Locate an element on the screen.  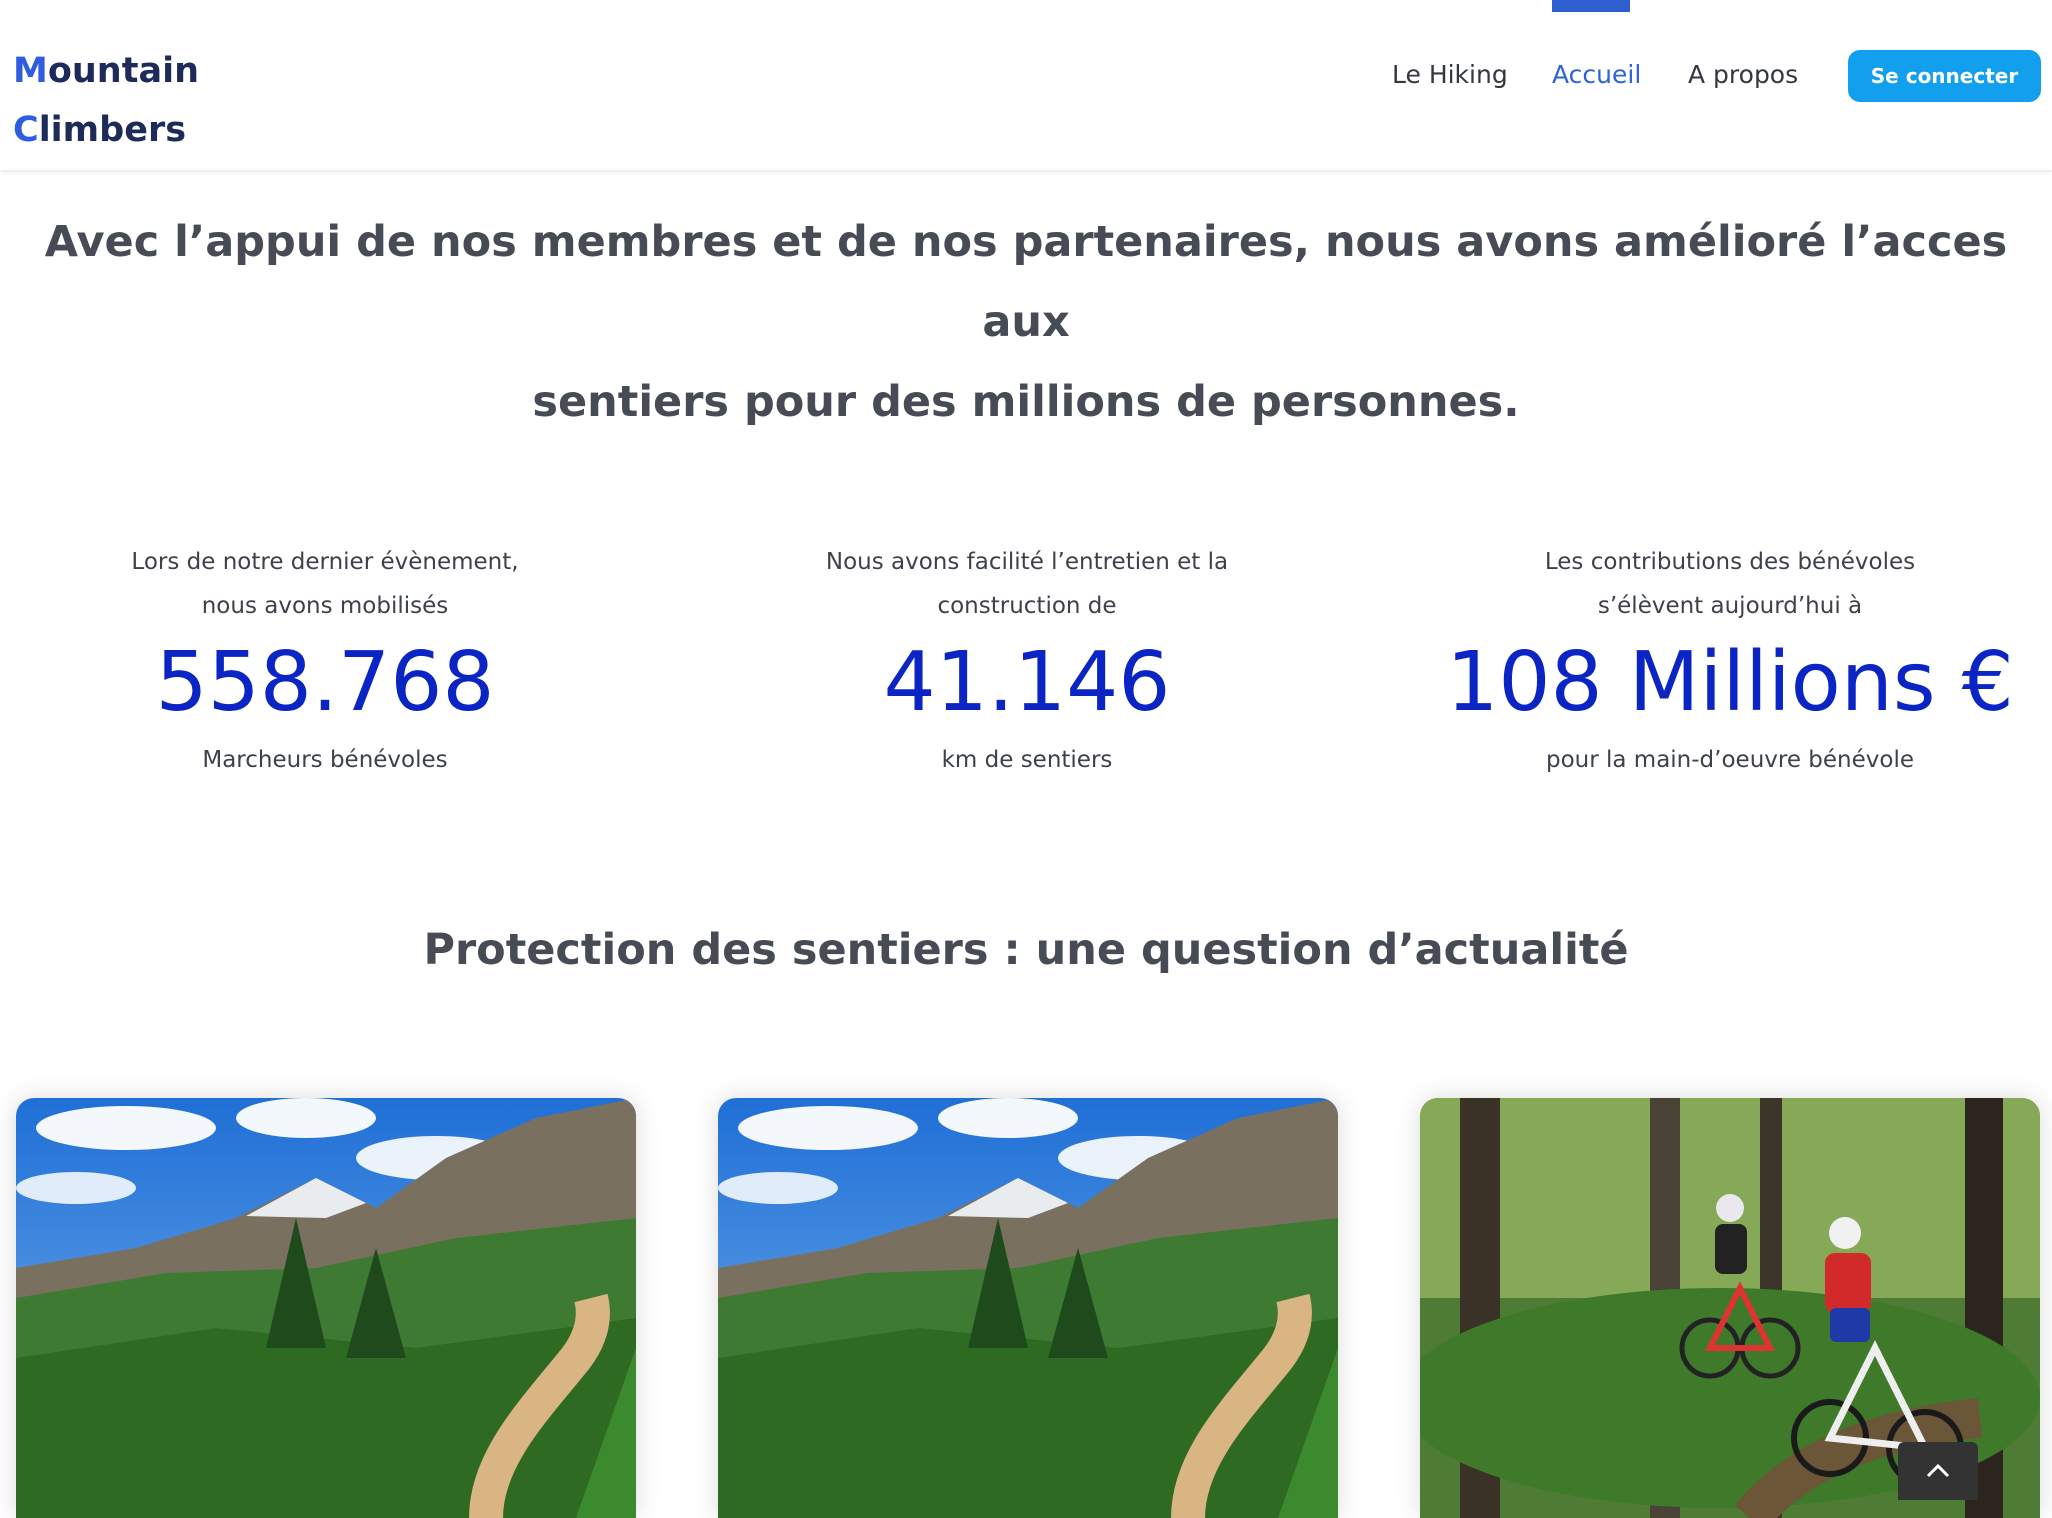
logo-initial-c: C is located at coordinates (26, 130).